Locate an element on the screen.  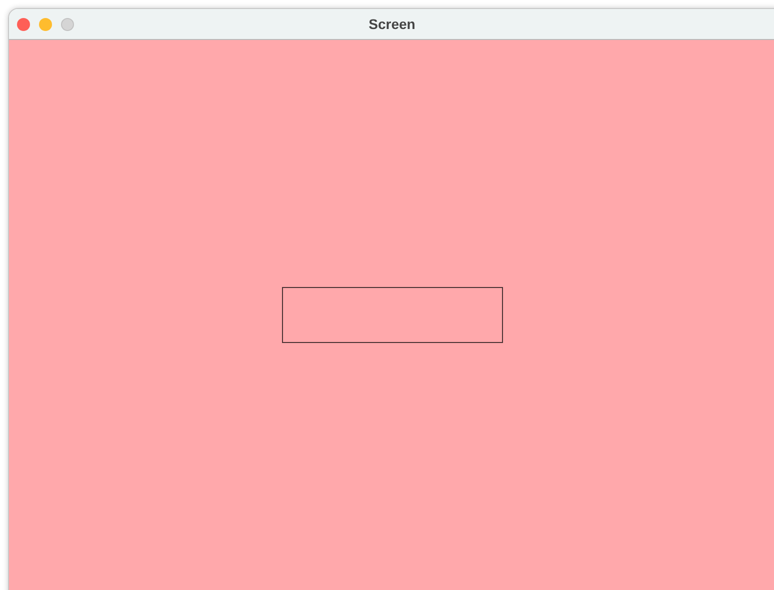
minimize-button is located at coordinates (45, 24).